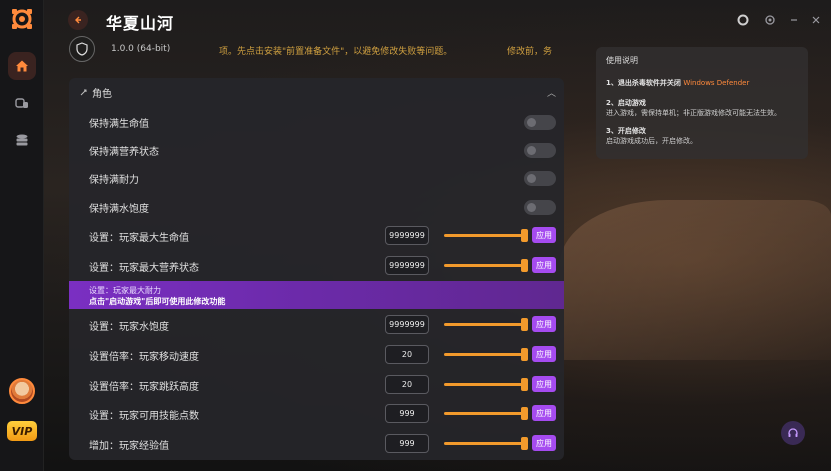 The width and height of the screenshot is (831, 471). I want to click on sidebar-item-storage, so click(22, 140).